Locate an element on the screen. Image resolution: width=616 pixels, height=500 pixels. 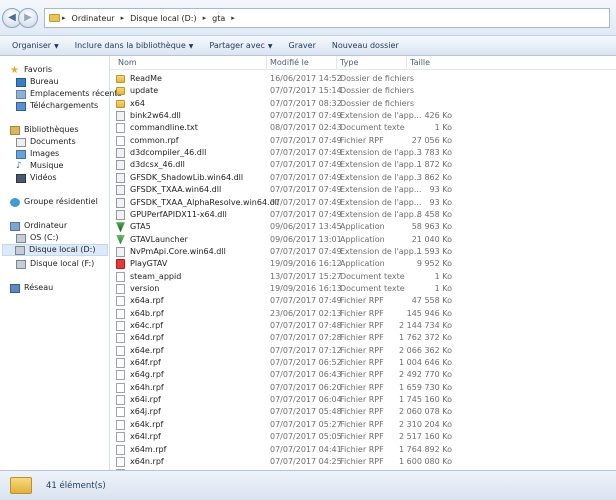
nav-videos: Vidéos is located at coordinates (36, 178).